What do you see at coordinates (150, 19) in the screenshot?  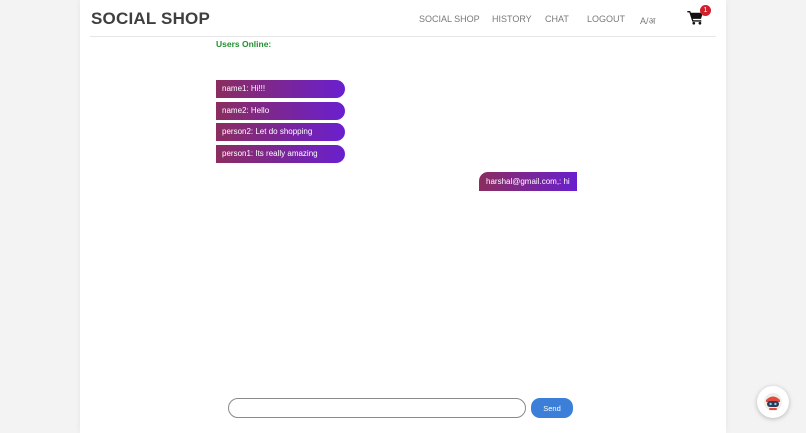 I see `brand-logo: SOCIAL SHOP` at bounding box center [150, 19].